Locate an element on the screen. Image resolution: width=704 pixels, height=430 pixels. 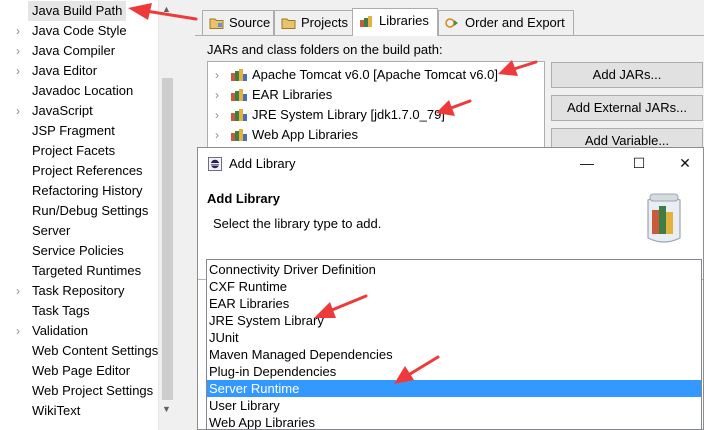
library-type-item: Plug-in Dependencies is located at coordinates (454, 371).